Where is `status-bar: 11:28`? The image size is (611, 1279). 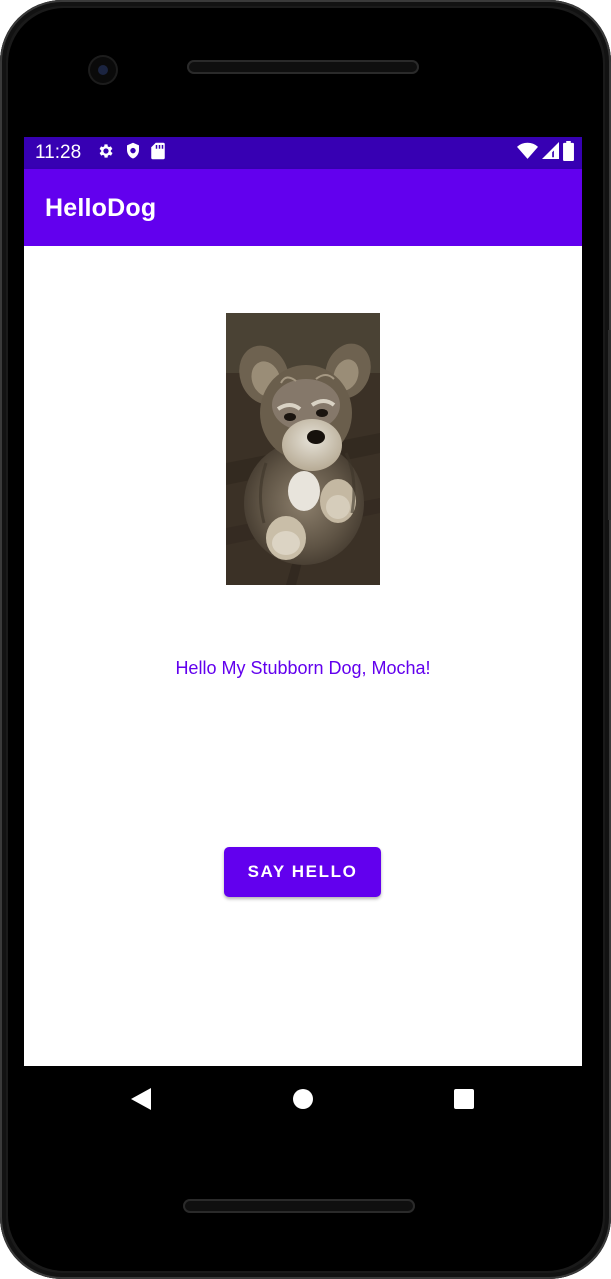
status-bar: 11:28 is located at coordinates (303, 153).